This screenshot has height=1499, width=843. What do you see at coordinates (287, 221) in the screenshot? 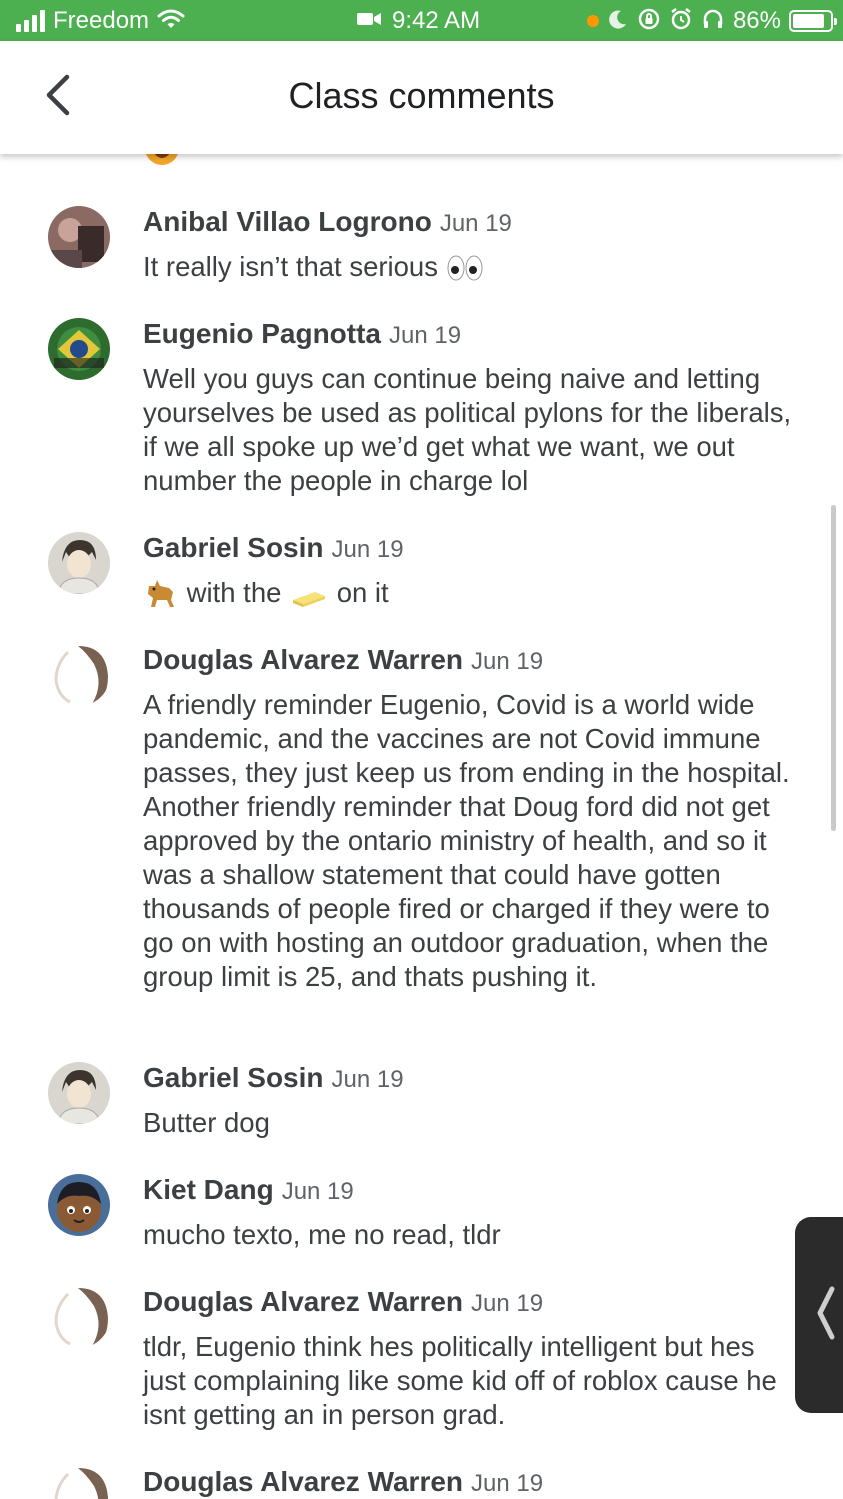
I see `author-name: Anibal Villao Logrono` at bounding box center [287, 221].